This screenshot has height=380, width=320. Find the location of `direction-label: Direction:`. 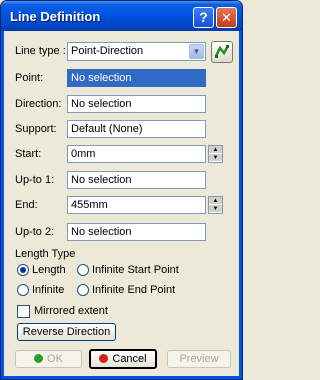

direction-label: Direction: is located at coordinates (38, 104).